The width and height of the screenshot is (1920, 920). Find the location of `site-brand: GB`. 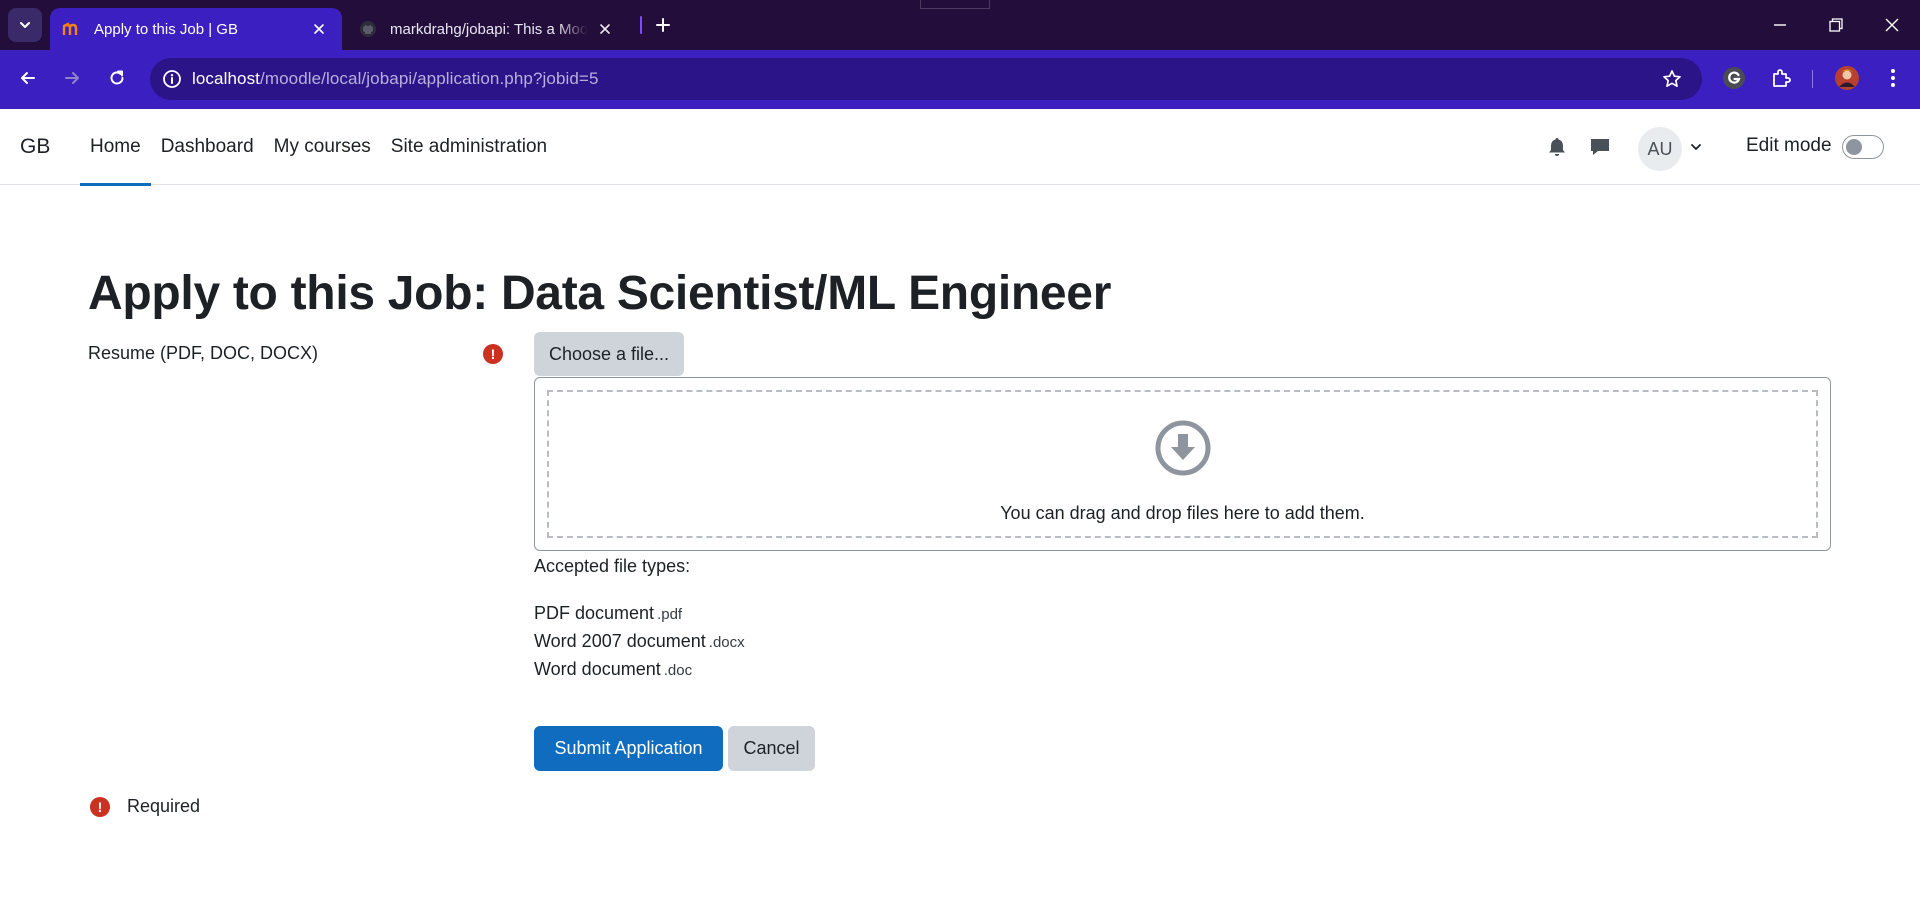

site-brand: GB is located at coordinates (35, 147).